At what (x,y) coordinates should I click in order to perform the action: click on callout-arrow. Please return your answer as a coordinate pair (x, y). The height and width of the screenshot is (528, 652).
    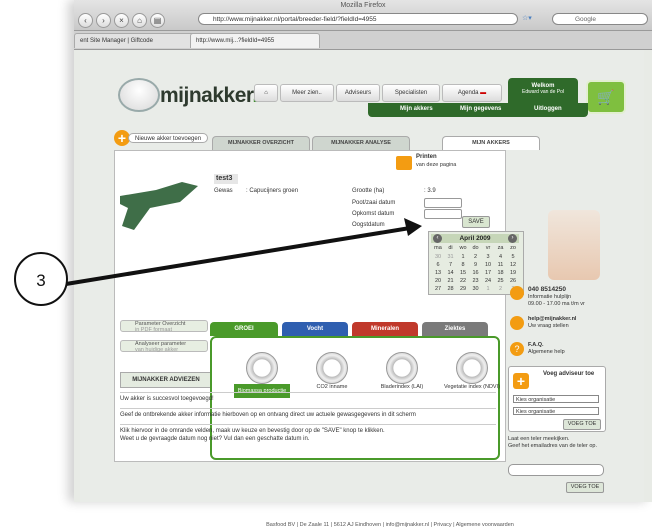
    Looking at the image, I should click on (243, 252).